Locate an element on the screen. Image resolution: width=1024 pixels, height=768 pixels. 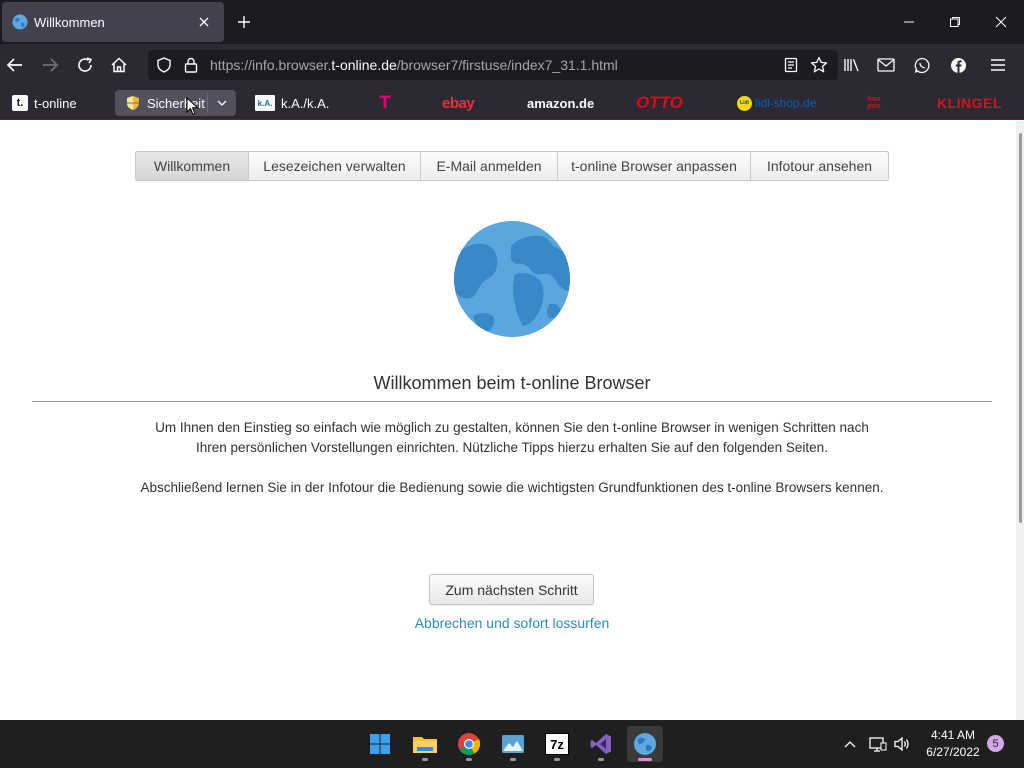
library-icon is located at coordinates (852, 65).